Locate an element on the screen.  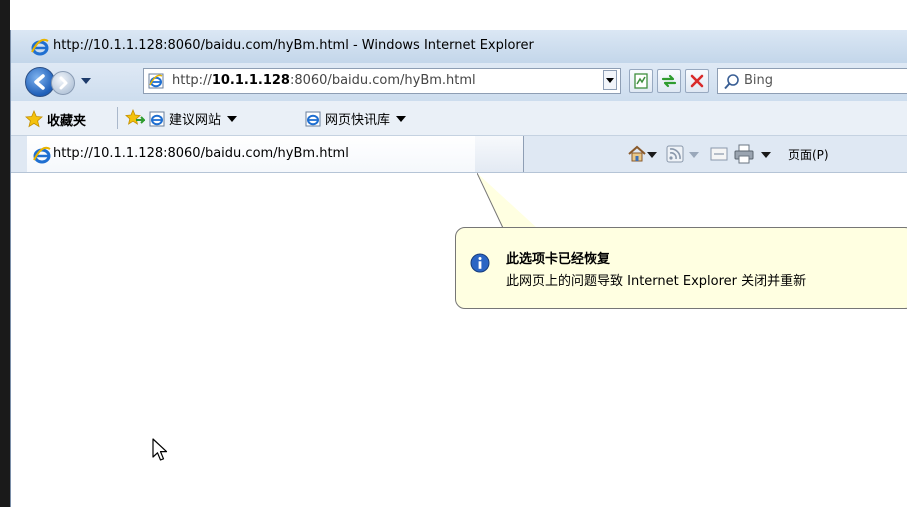
refresh-icon is located at coordinates (669, 81).